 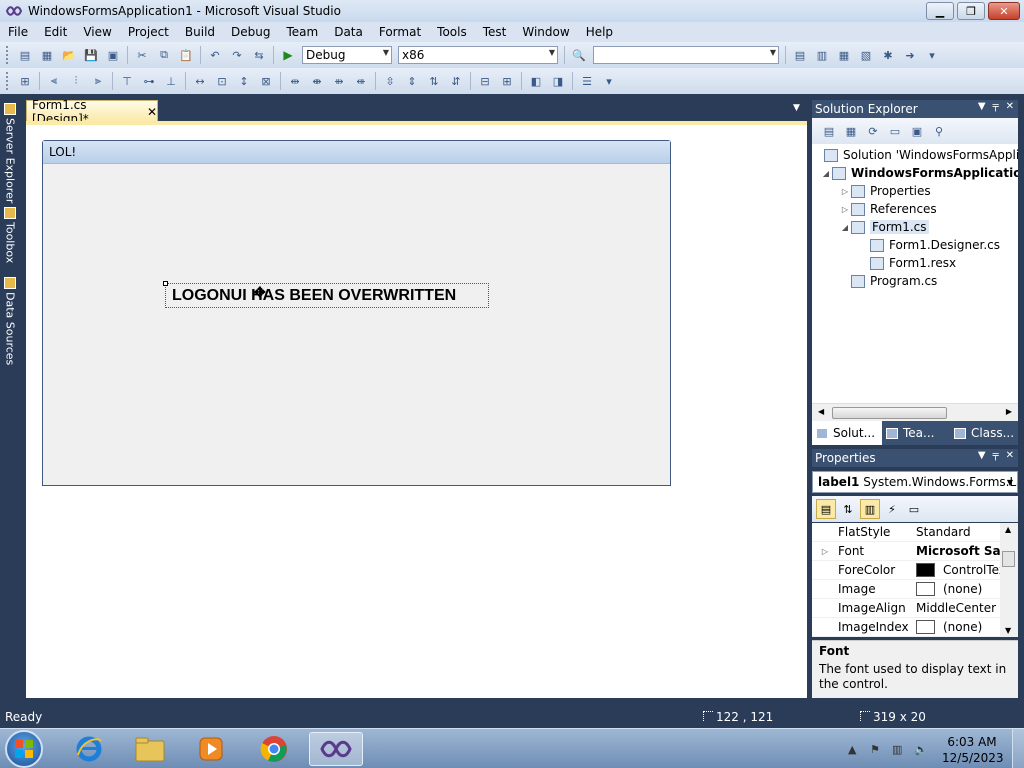 What do you see at coordinates (150, 749) in the screenshot?
I see `taskbar-file-explorer` at bounding box center [150, 749].